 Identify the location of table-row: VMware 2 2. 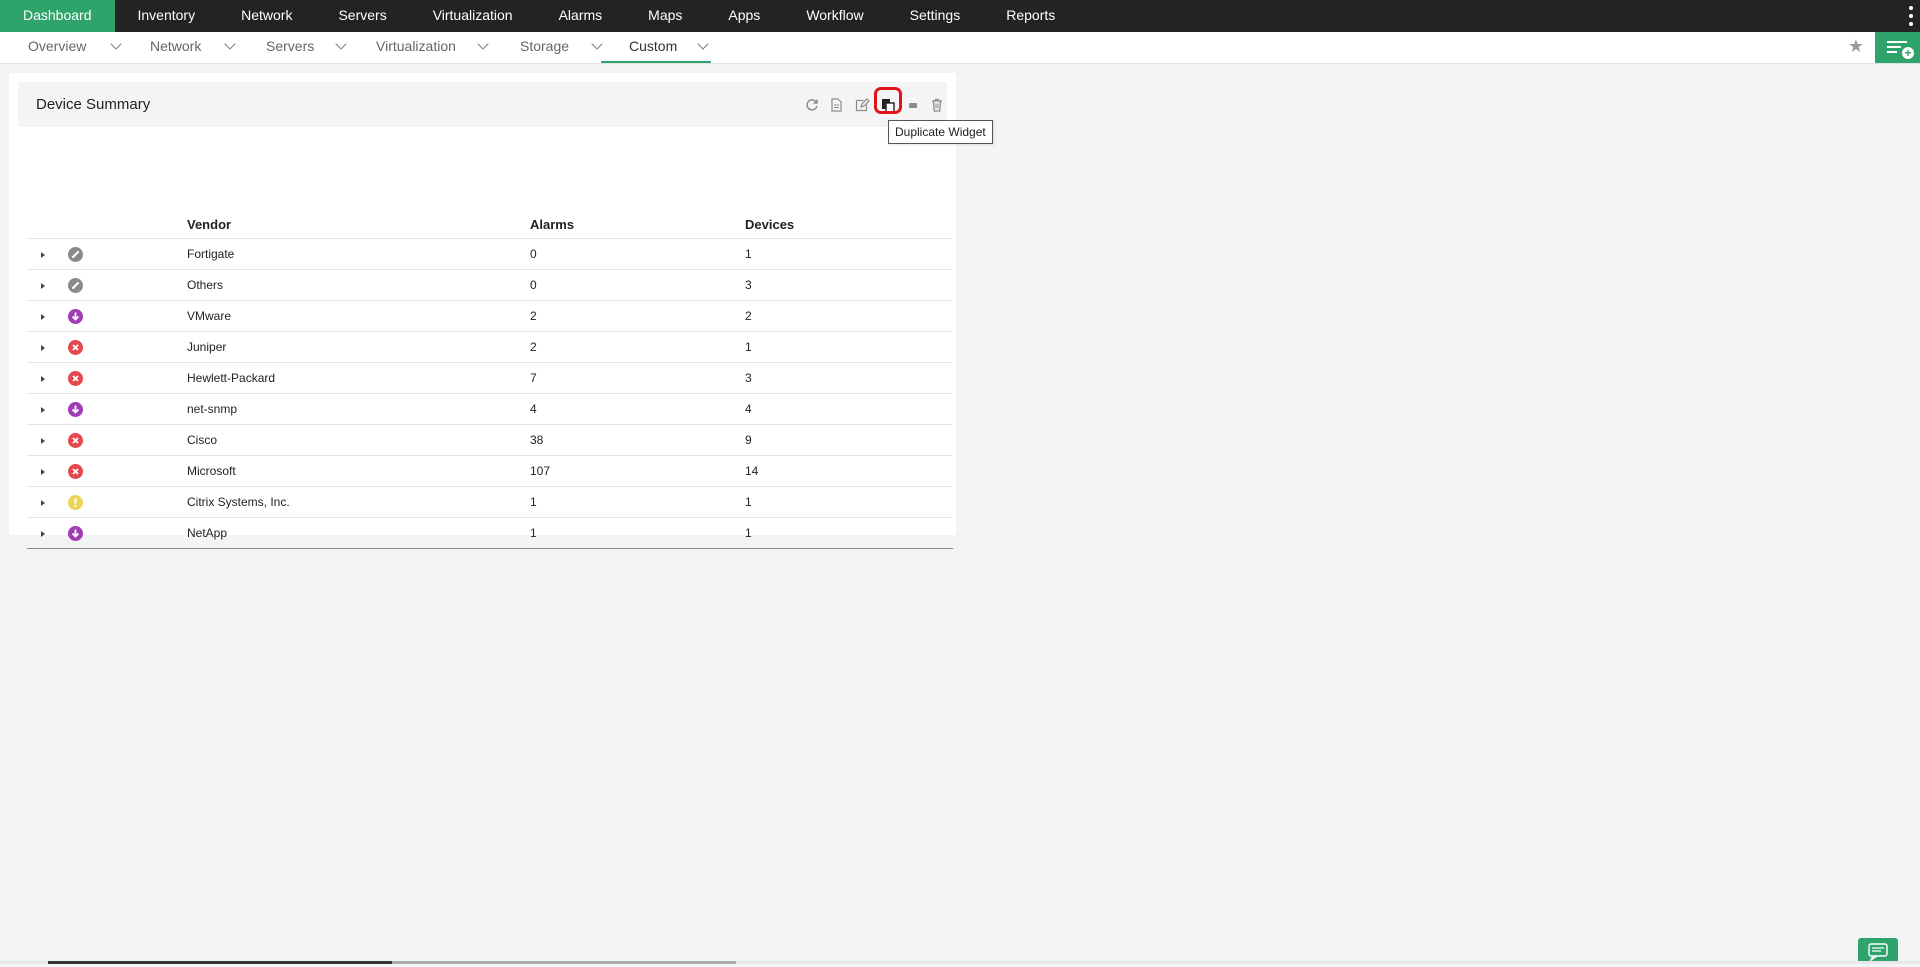
(490, 316).